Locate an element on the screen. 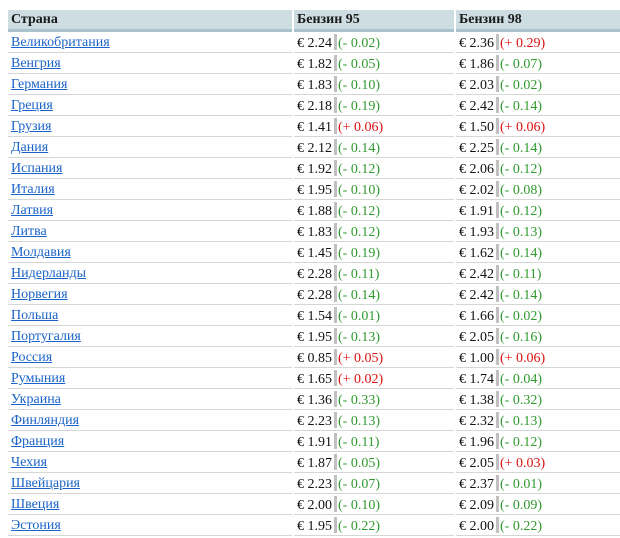 This screenshot has height=538, width=620. country-link: Норвегия is located at coordinates (39, 294).